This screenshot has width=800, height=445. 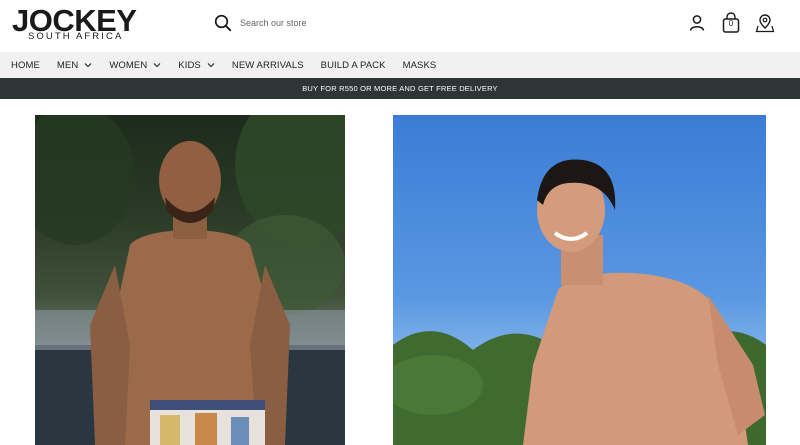 I want to click on nav-item-build-a-pack: BUILD A PACK, so click(x=353, y=65).